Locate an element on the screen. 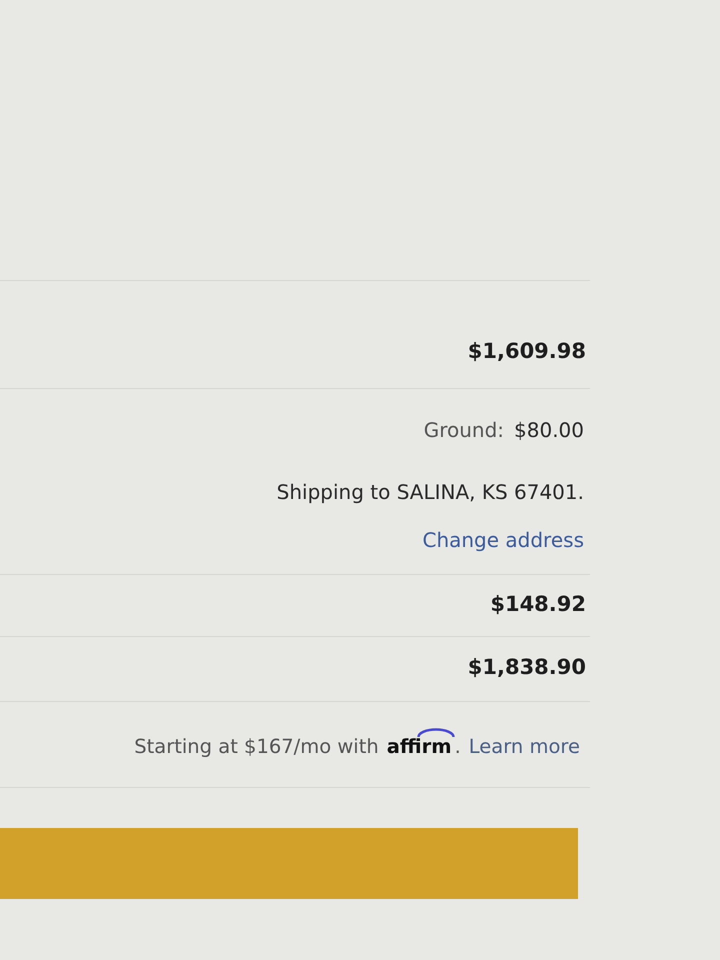 The width and height of the screenshot is (720, 960). shipping-method: Ground: is located at coordinates (464, 430).